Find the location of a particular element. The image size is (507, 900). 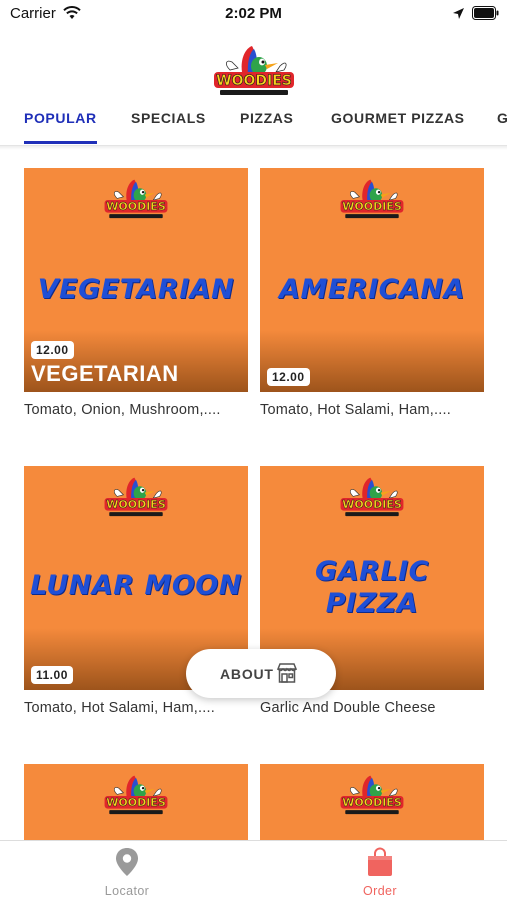

tab-specials: SPECIALS is located at coordinates (168, 127).